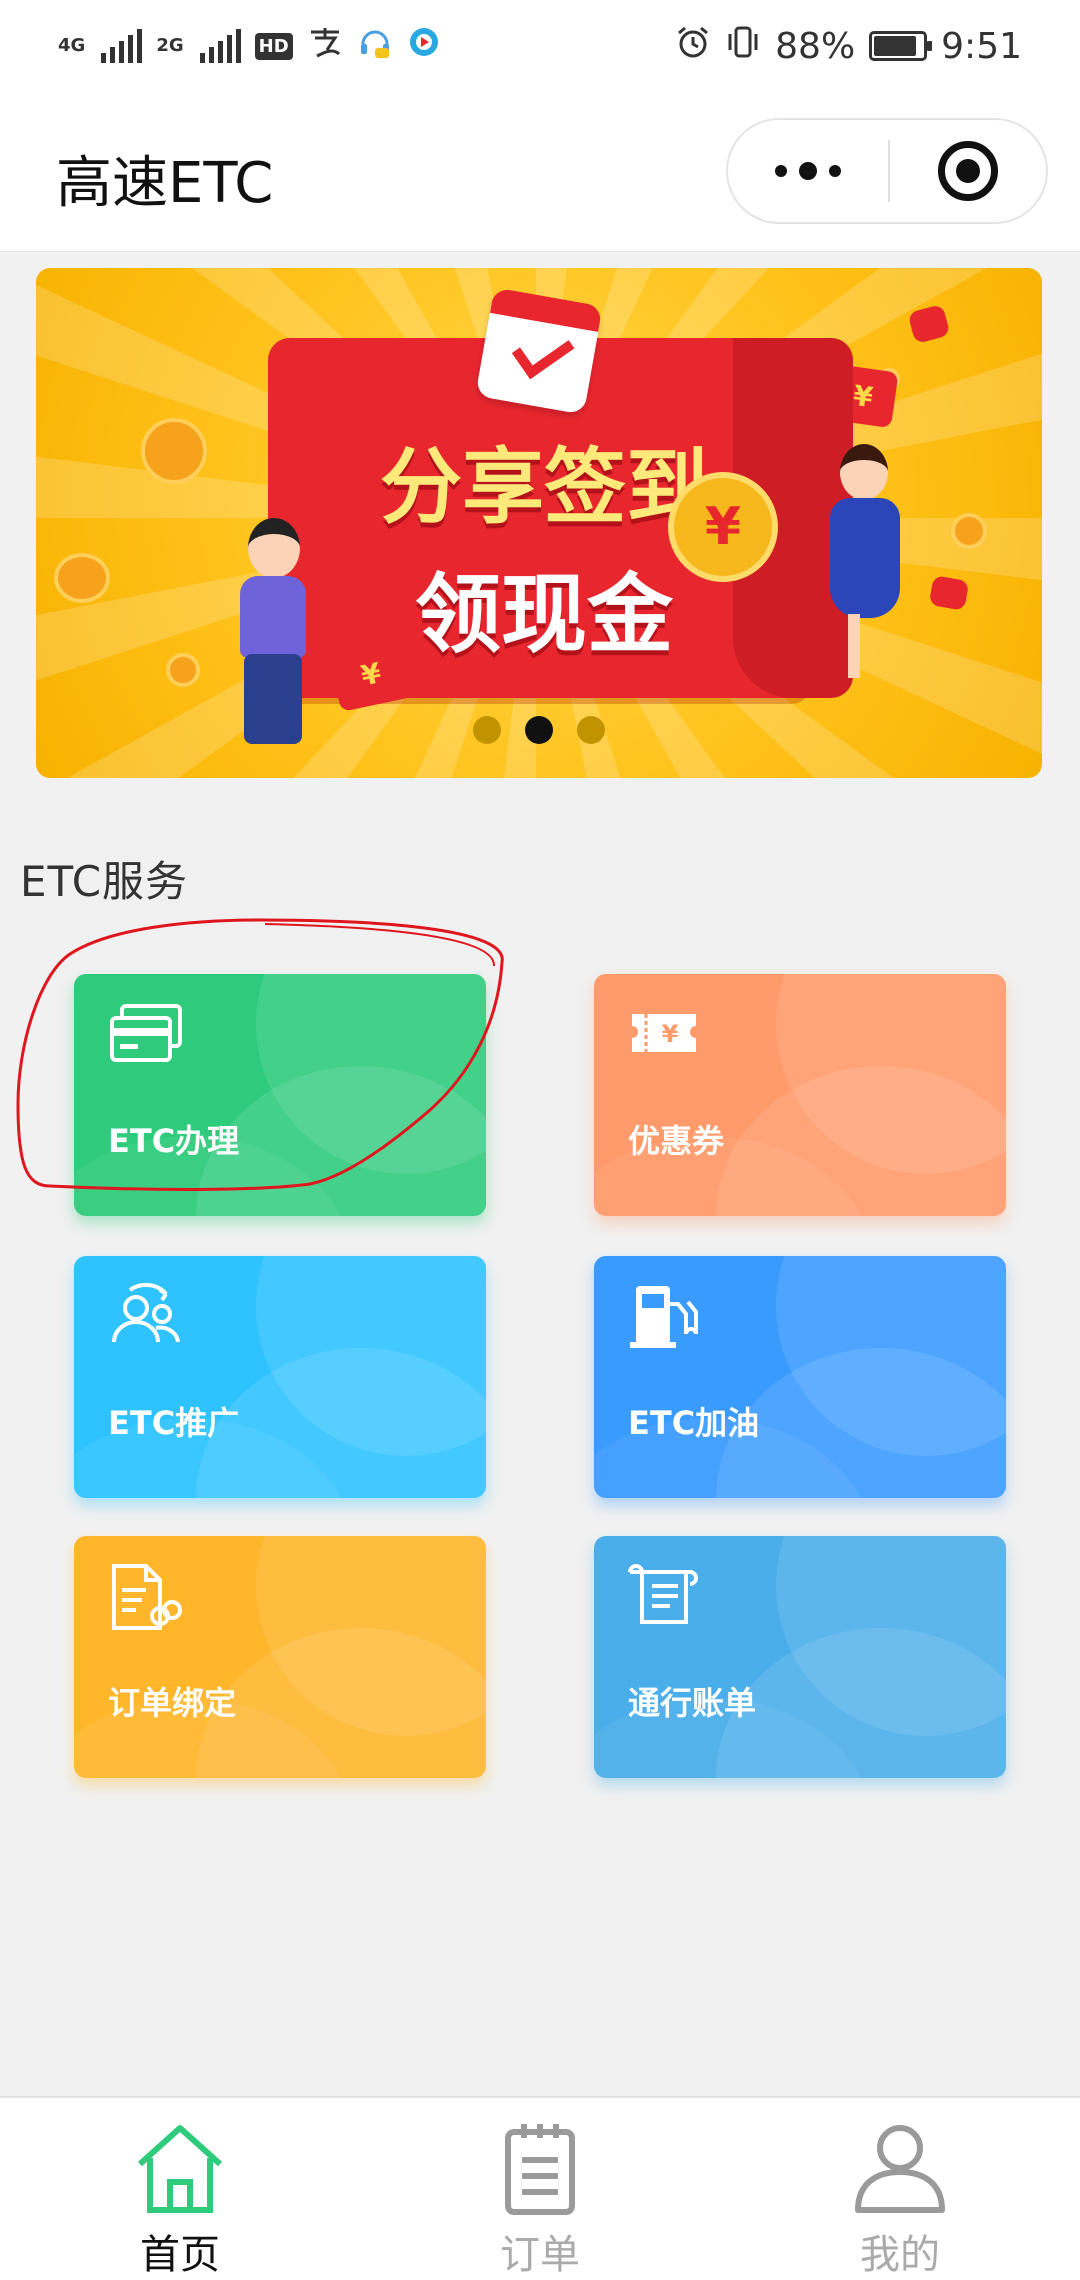 This screenshot has height=2280, width=1080. I want to click on nav-header: 高速ETC, so click(540, 172).